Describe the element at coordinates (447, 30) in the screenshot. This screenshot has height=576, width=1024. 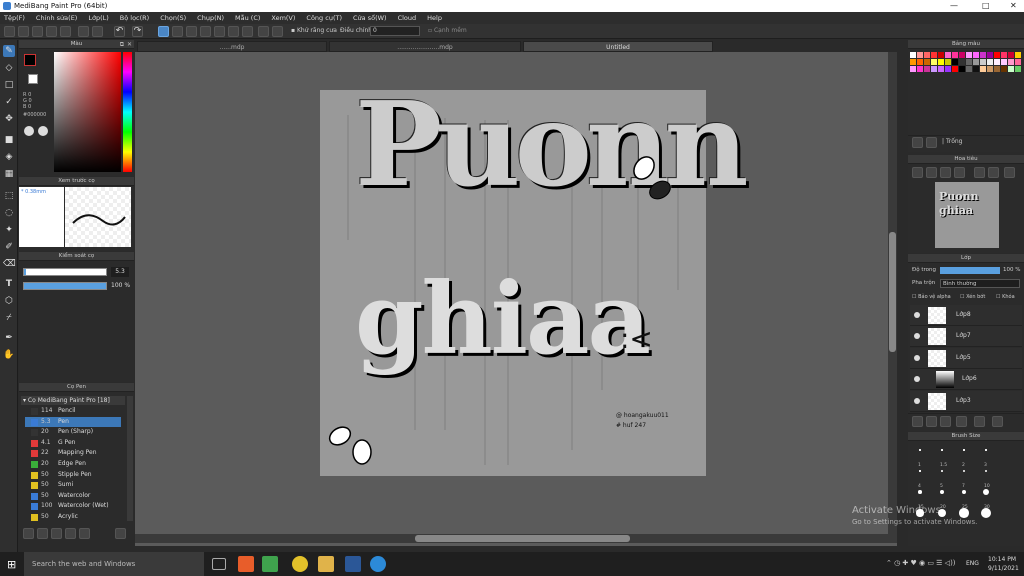
I see `edge-soft-checkbox: ▫ Cạnh mềm` at that location.